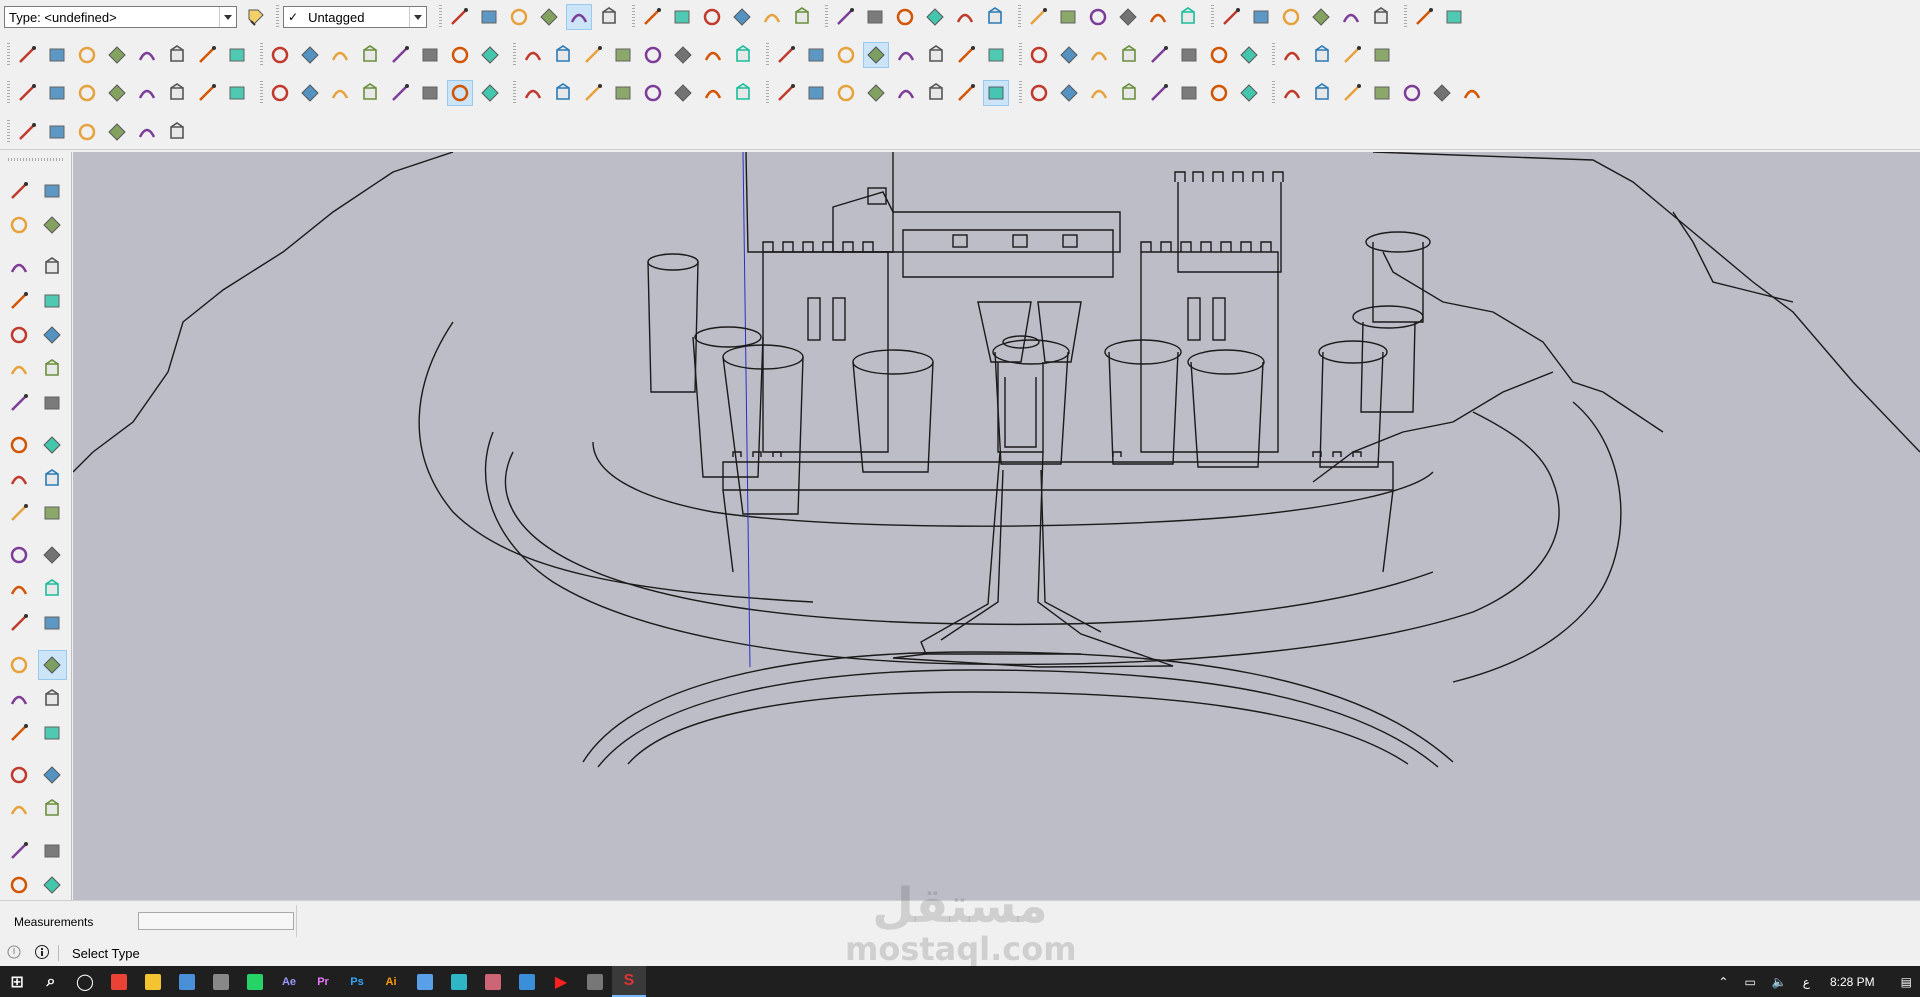  What do you see at coordinates (430, 55) in the screenshot?
I see `pie-icon` at bounding box center [430, 55].